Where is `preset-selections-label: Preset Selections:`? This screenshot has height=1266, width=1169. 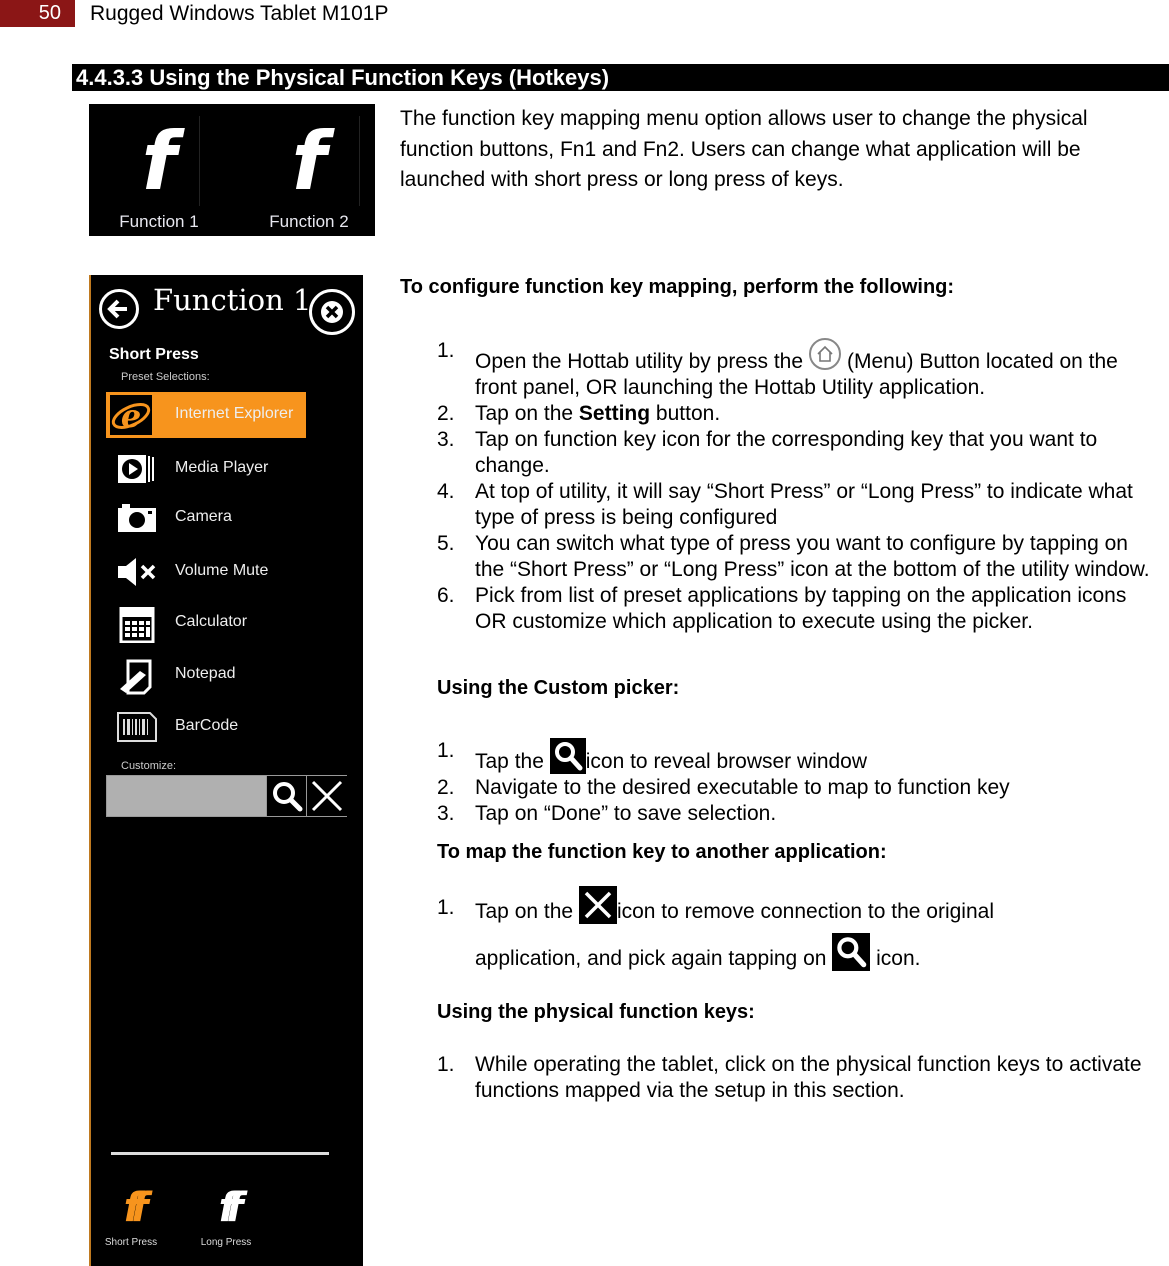
preset-selections-label: Preset Selections: is located at coordinates (165, 377).